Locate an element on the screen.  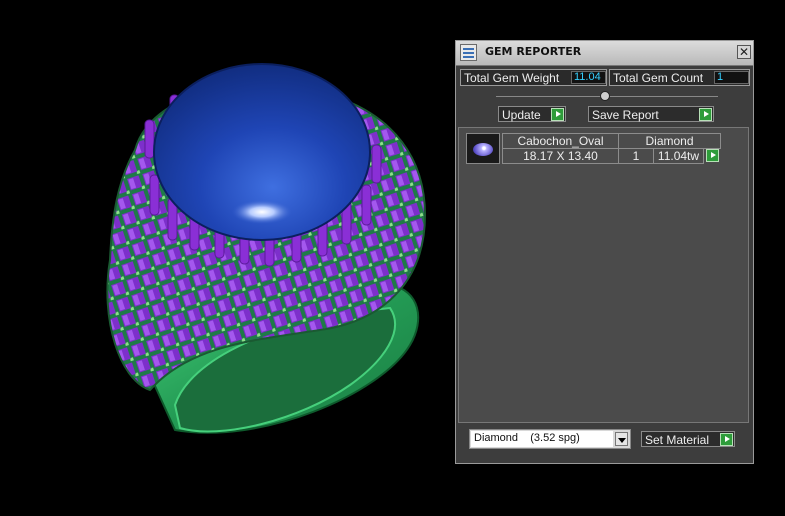
oval-gem-icon is located at coordinates (483, 149).